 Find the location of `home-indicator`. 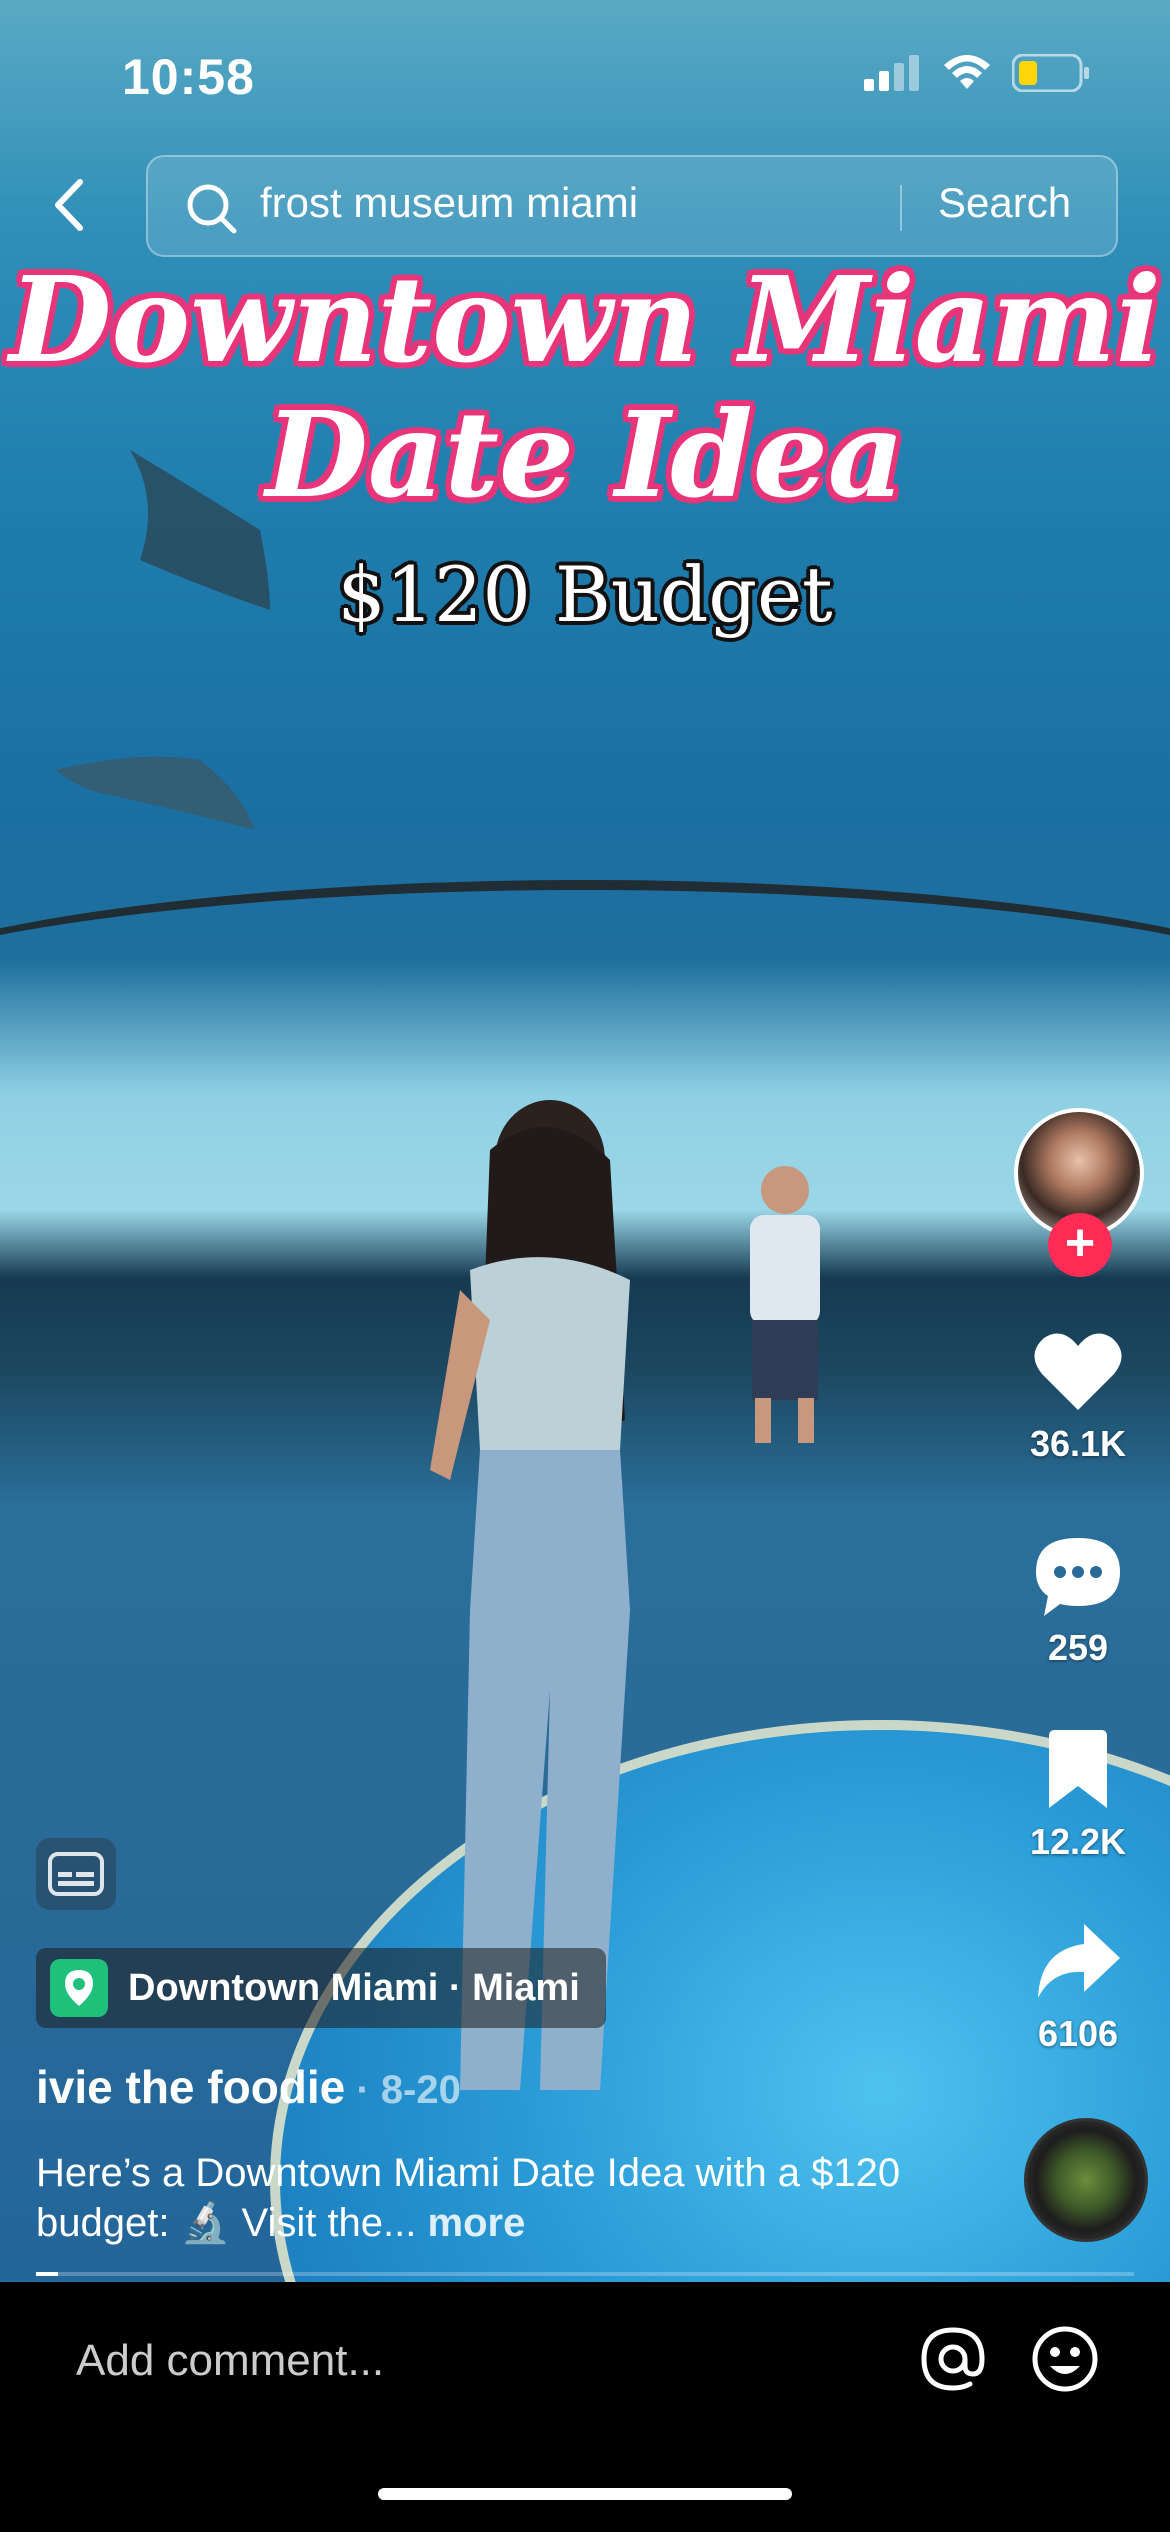

home-indicator is located at coordinates (585, 2494).